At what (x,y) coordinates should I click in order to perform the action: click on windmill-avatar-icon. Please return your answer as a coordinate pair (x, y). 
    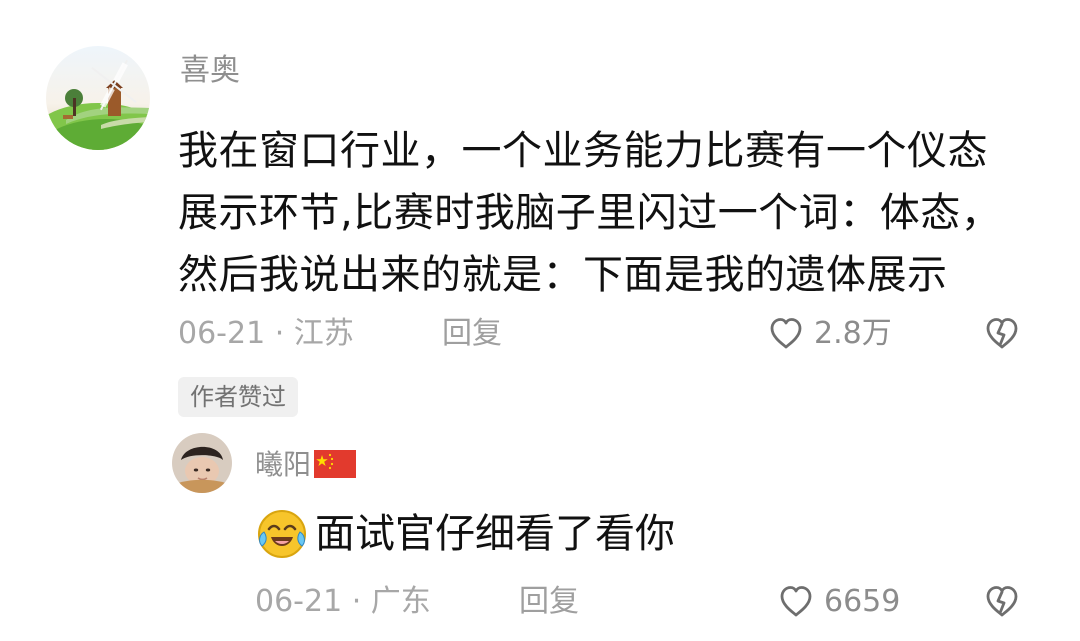
    Looking at the image, I should click on (98, 98).